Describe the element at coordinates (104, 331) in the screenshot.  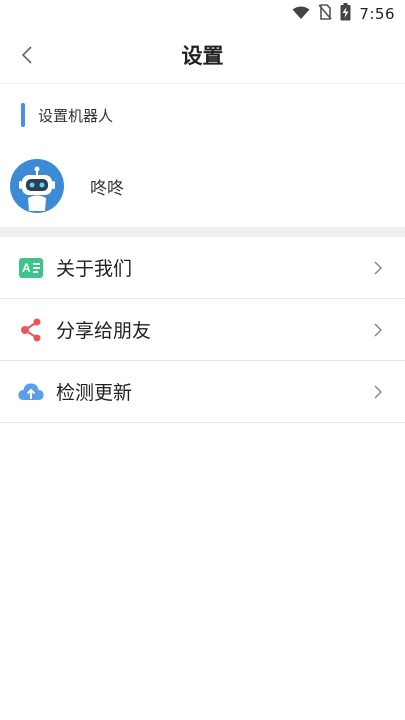
I see `menu-item-label: 分享给朋友` at that location.